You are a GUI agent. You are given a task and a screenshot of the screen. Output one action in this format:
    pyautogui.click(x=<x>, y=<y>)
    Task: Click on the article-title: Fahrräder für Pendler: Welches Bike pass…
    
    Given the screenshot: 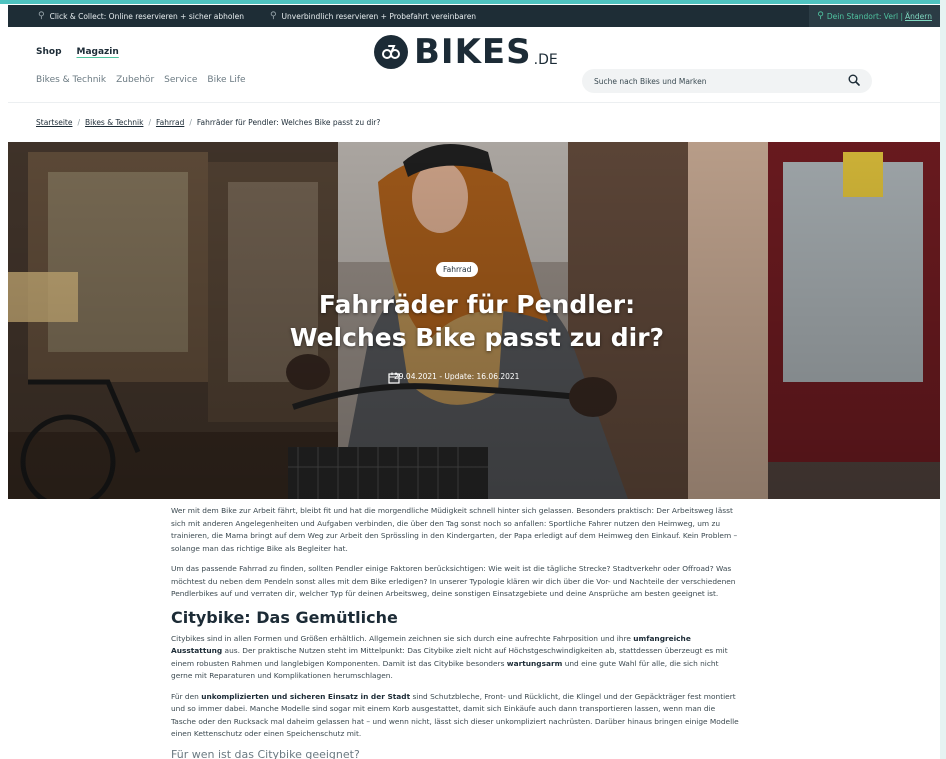 What is the action you would take?
    pyautogui.click(x=477, y=321)
    